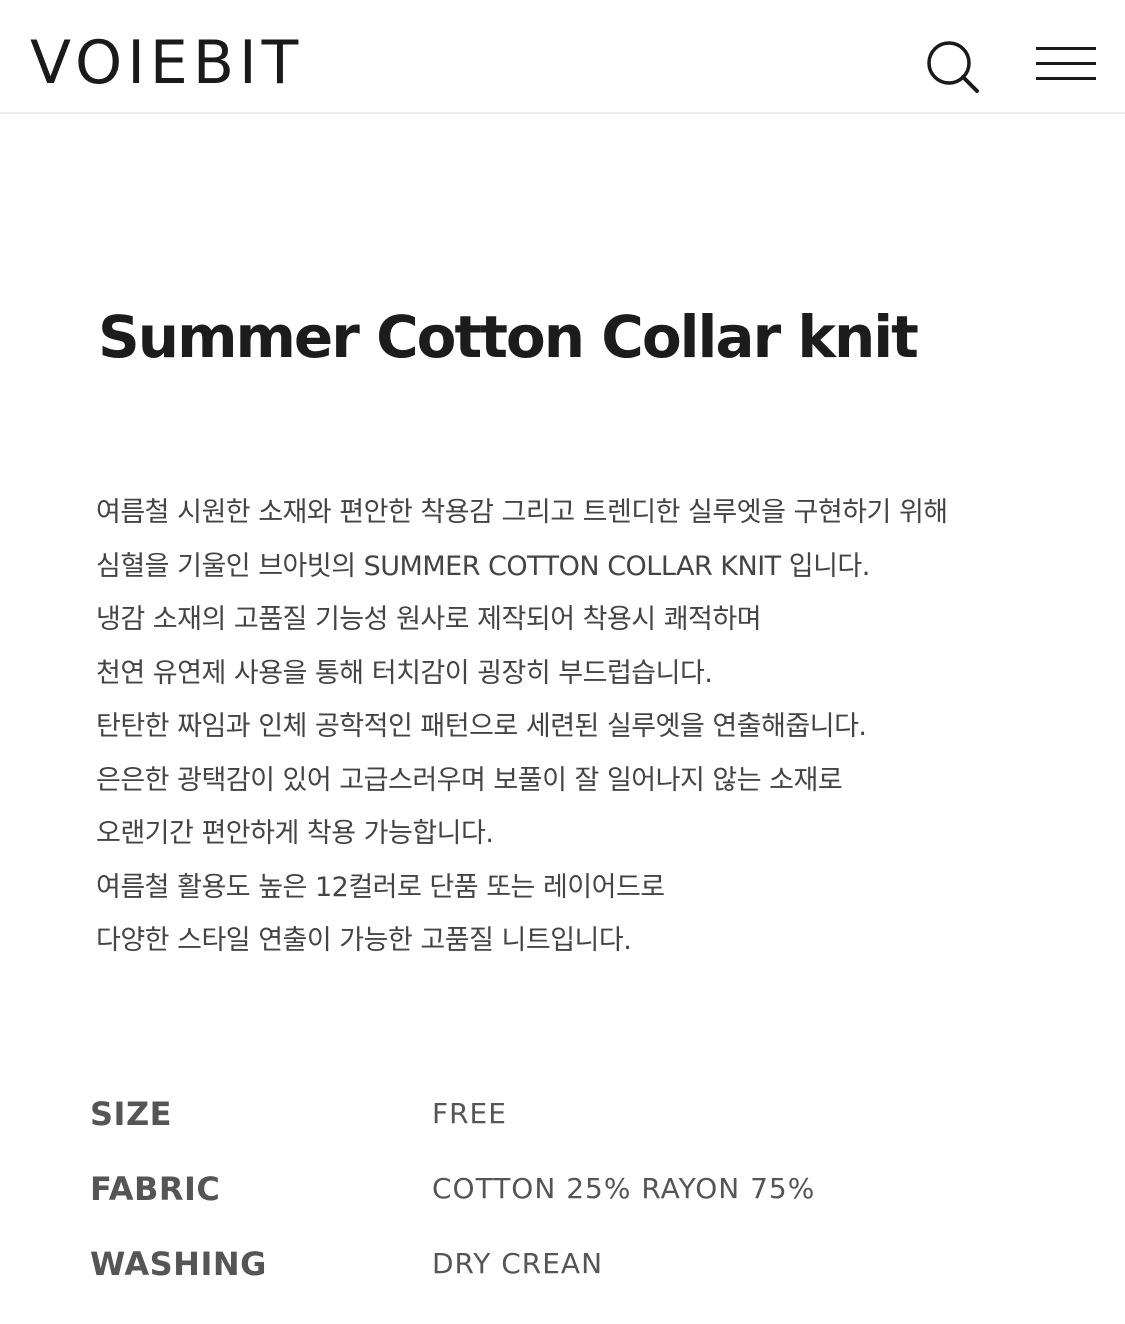 The width and height of the screenshot is (1125, 1324). I want to click on hamburger-menu-icon, so click(1066, 48).